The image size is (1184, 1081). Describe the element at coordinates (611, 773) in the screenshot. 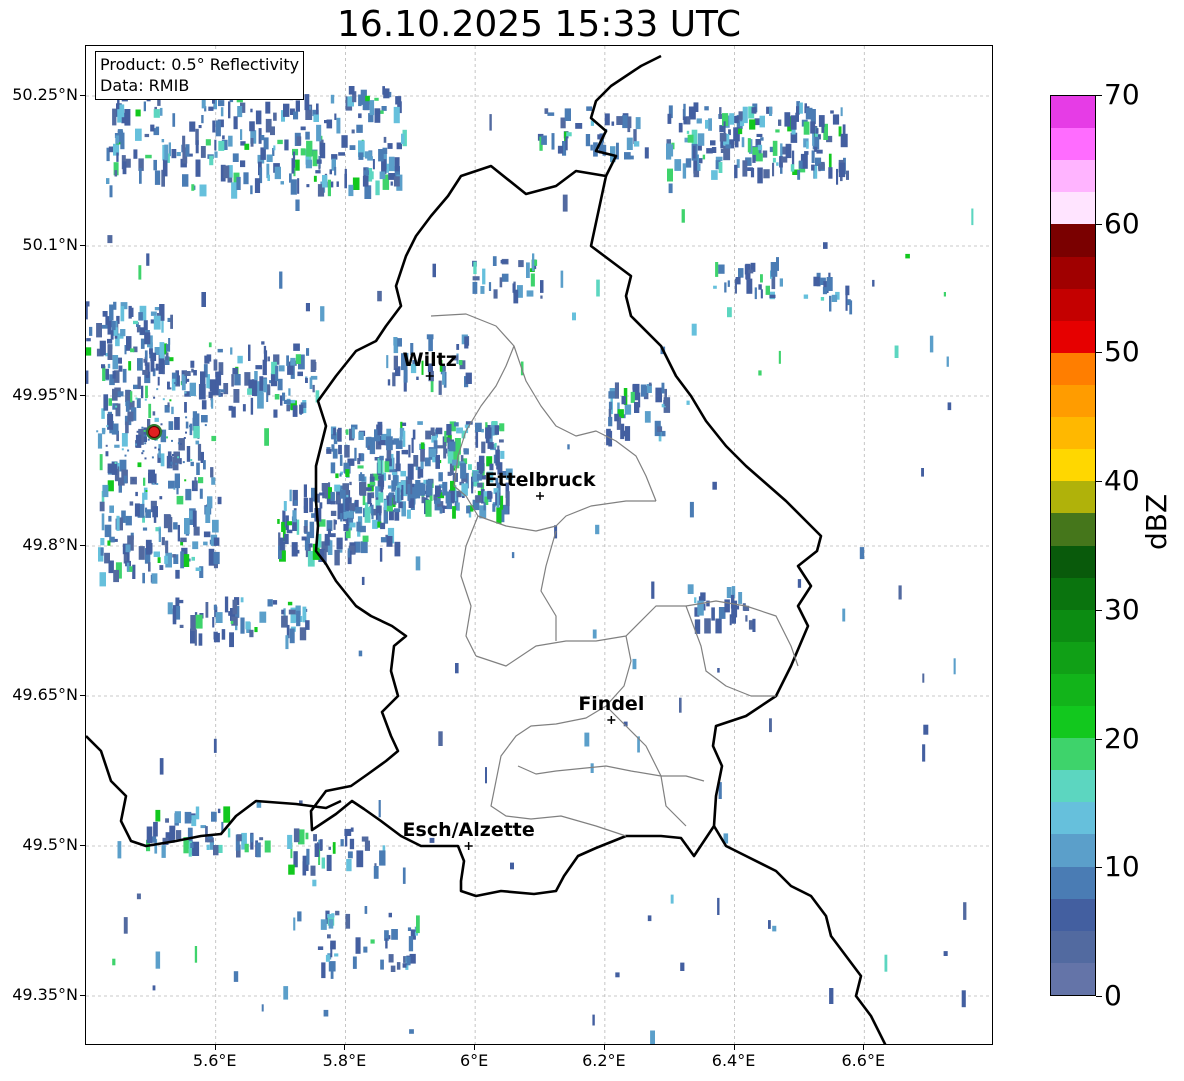

I see `canton-border` at that location.